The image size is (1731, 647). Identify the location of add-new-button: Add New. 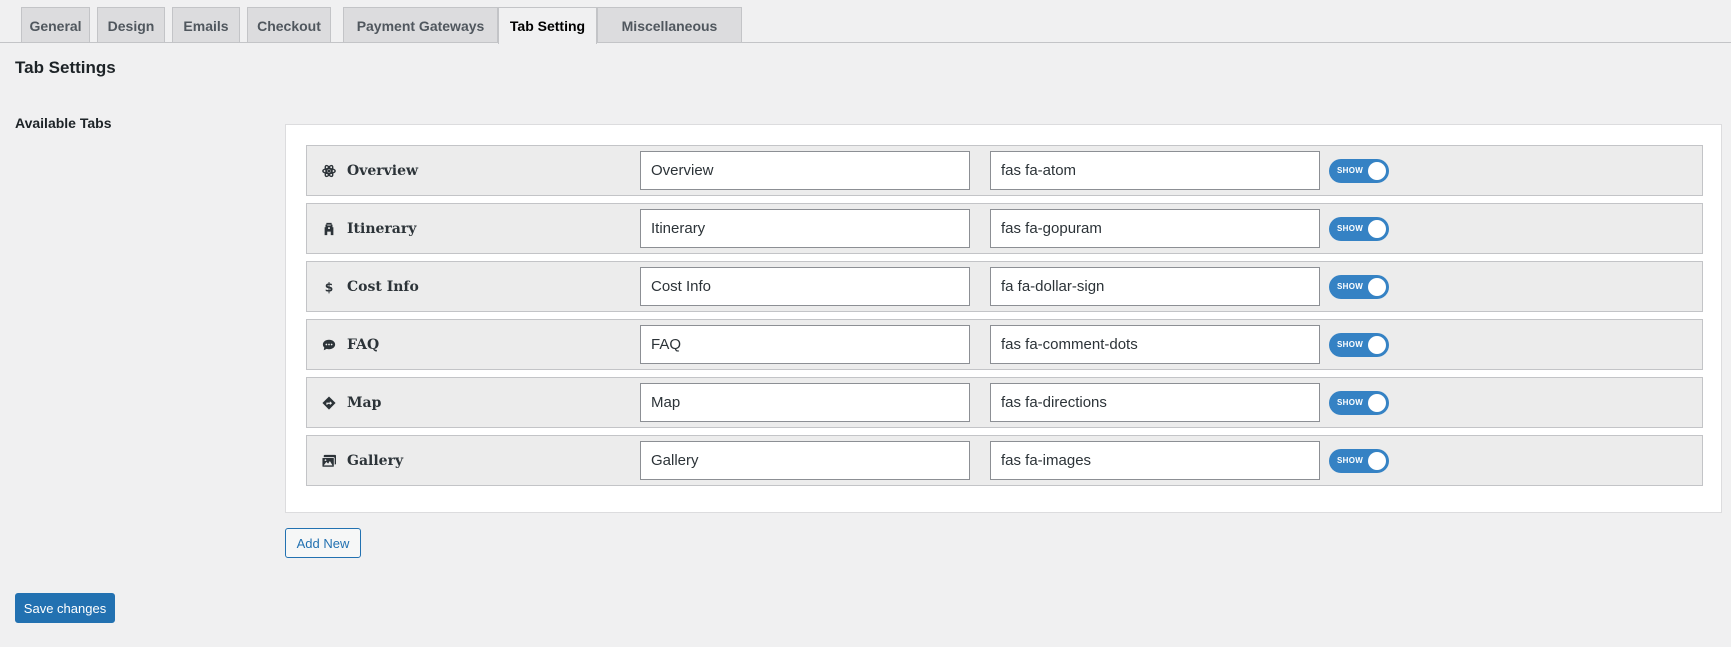
(323, 543).